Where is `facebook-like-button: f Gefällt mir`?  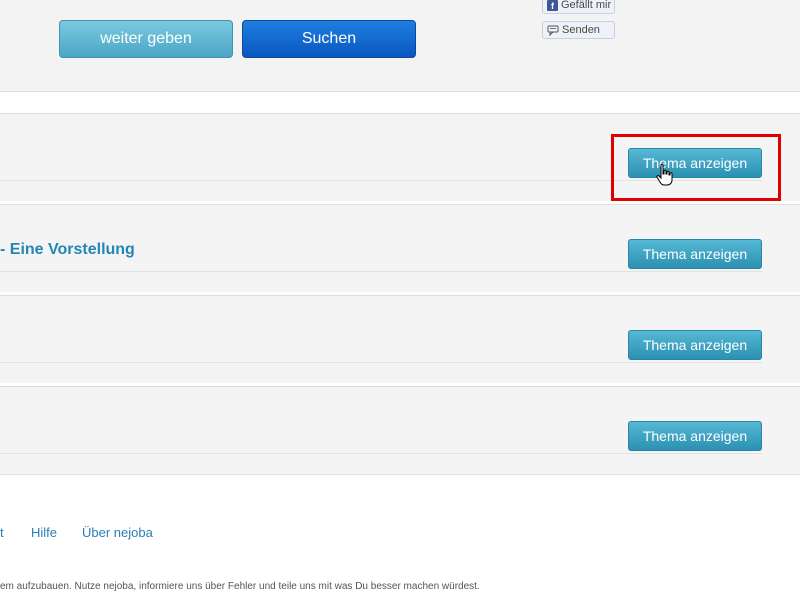
facebook-like-button: f Gefällt mir is located at coordinates (578, 7).